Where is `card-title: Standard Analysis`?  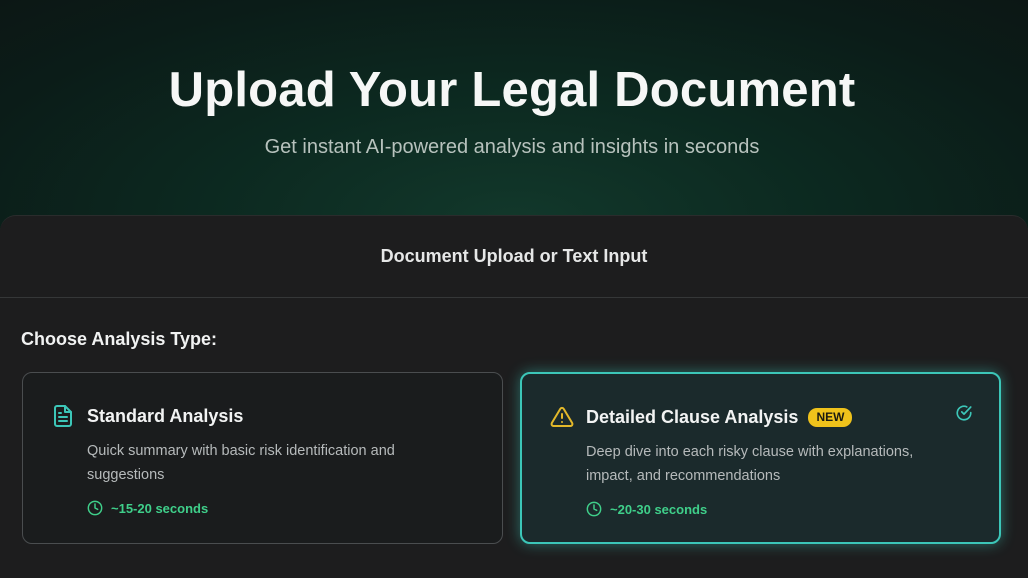
card-title: Standard Analysis is located at coordinates (165, 416).